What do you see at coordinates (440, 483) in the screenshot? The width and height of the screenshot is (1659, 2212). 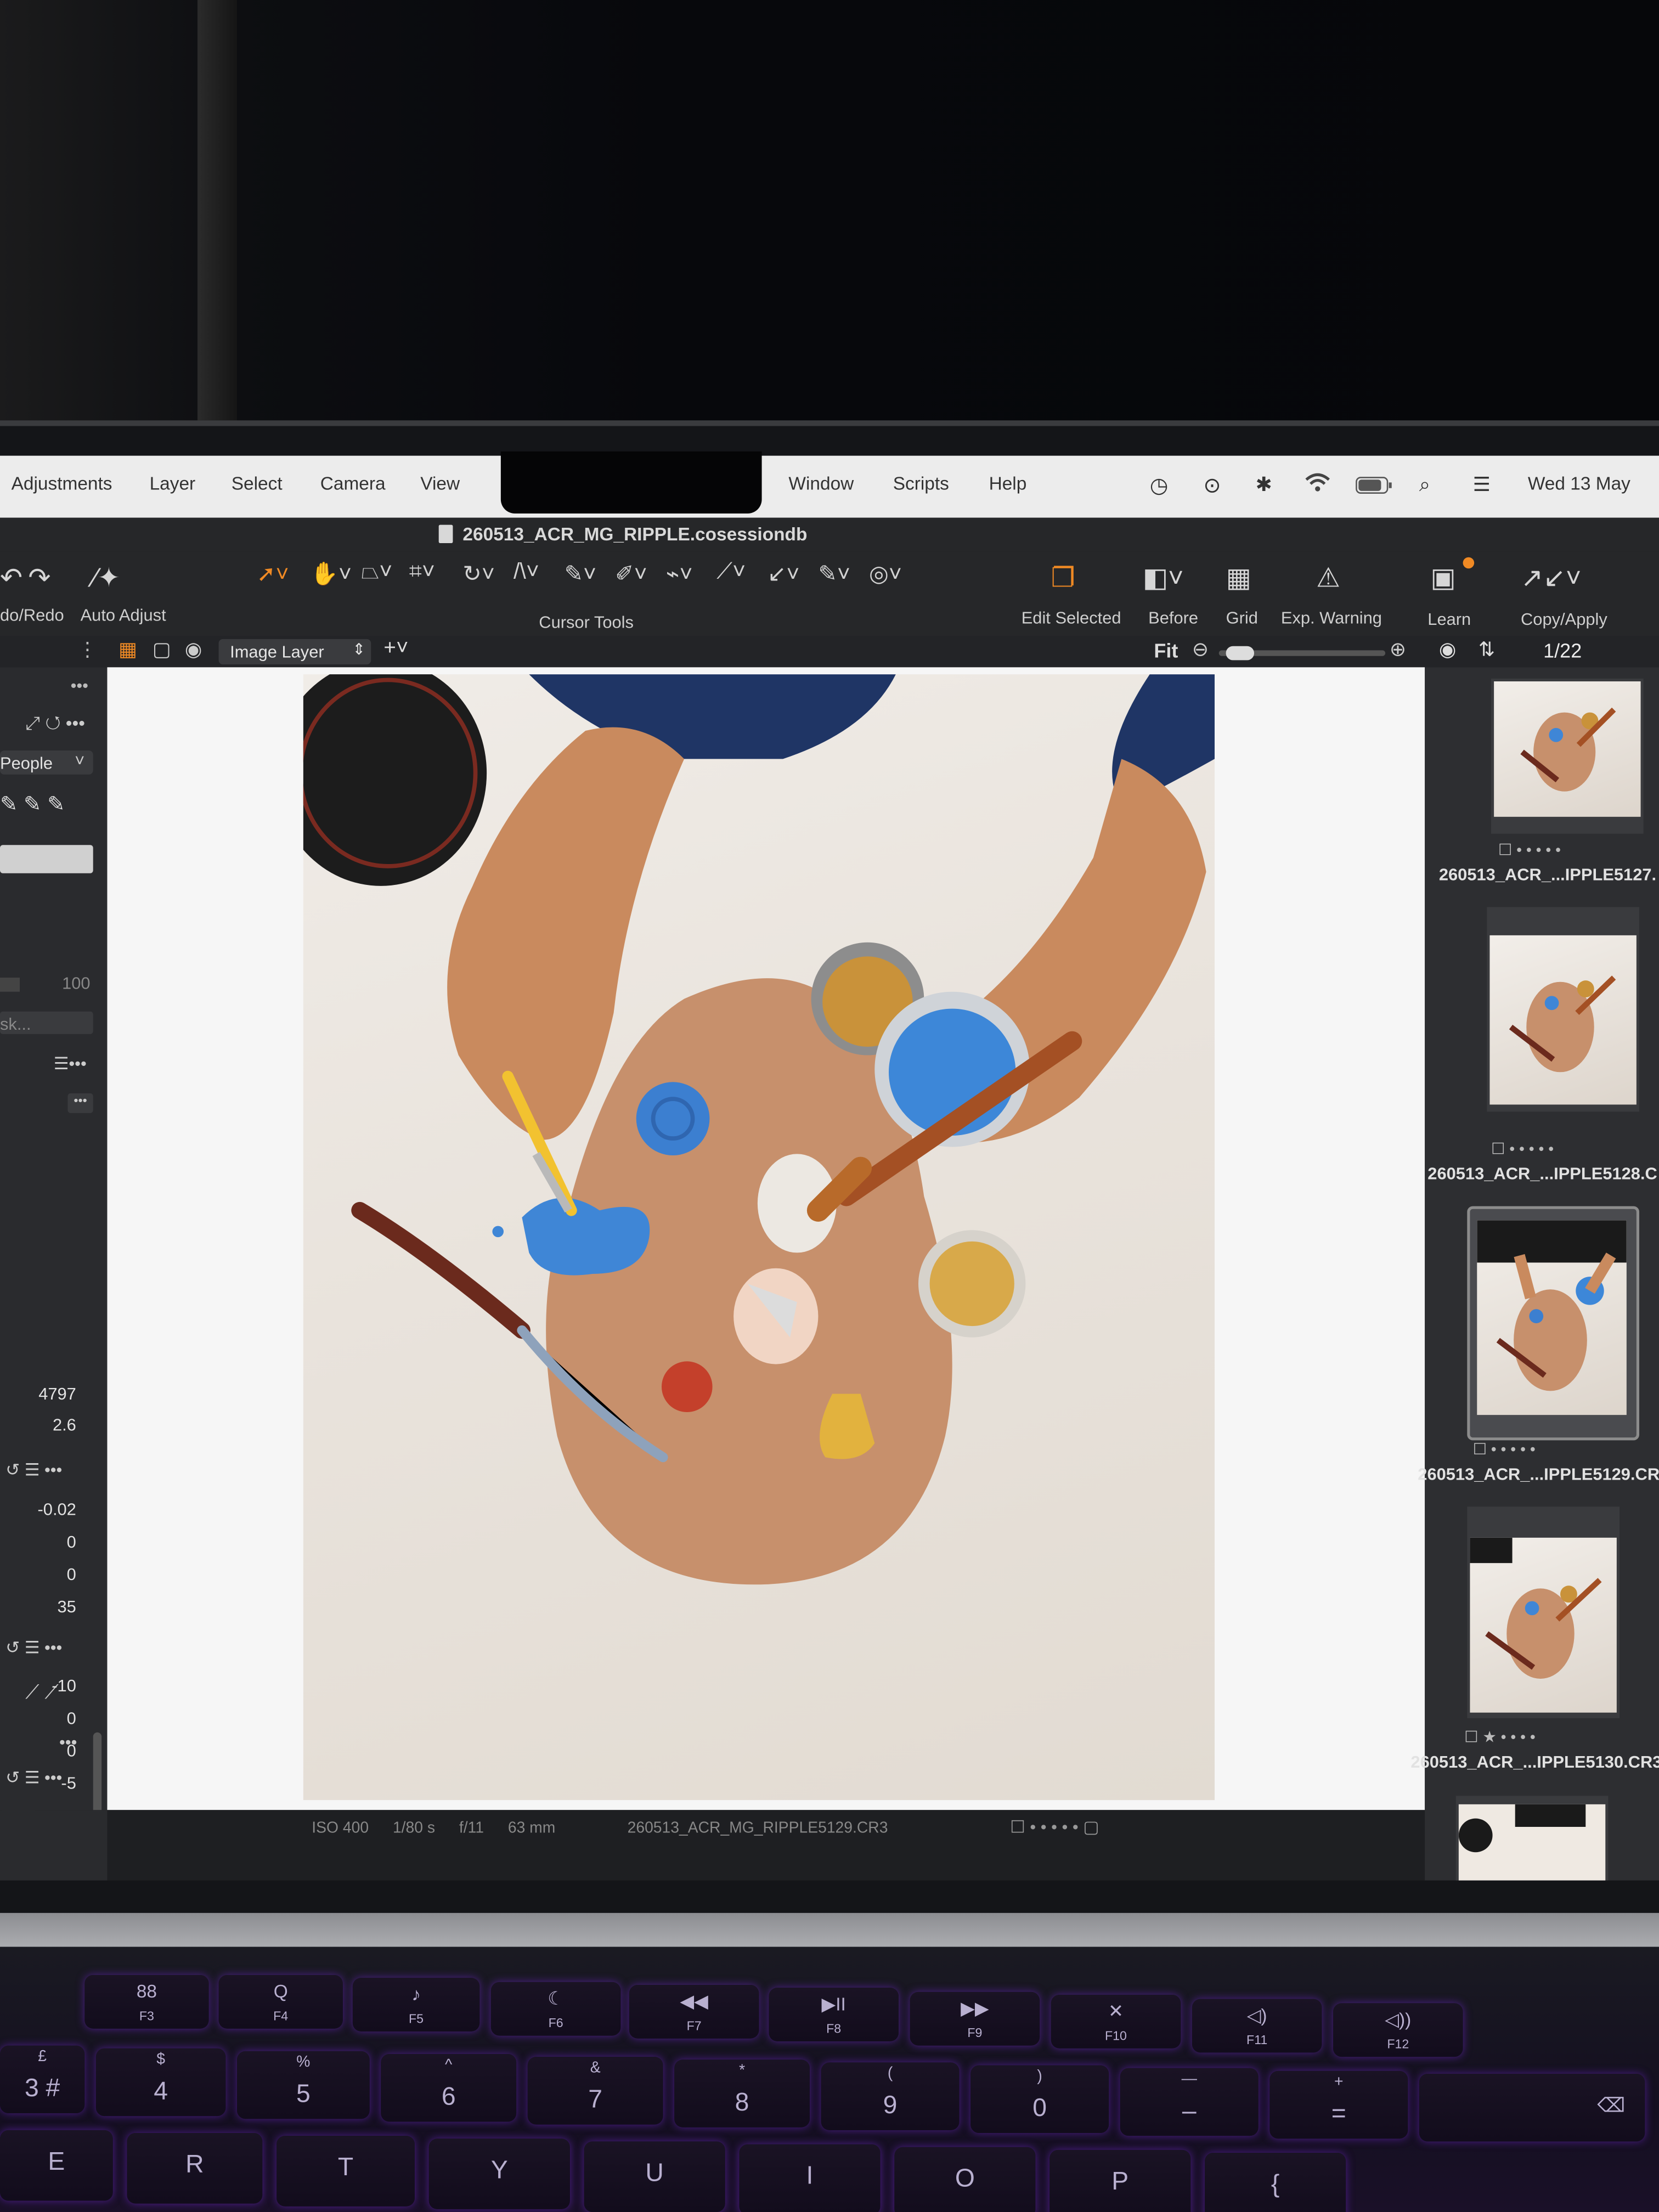 I see `menu-view: View` at bounding box center [440, 483].